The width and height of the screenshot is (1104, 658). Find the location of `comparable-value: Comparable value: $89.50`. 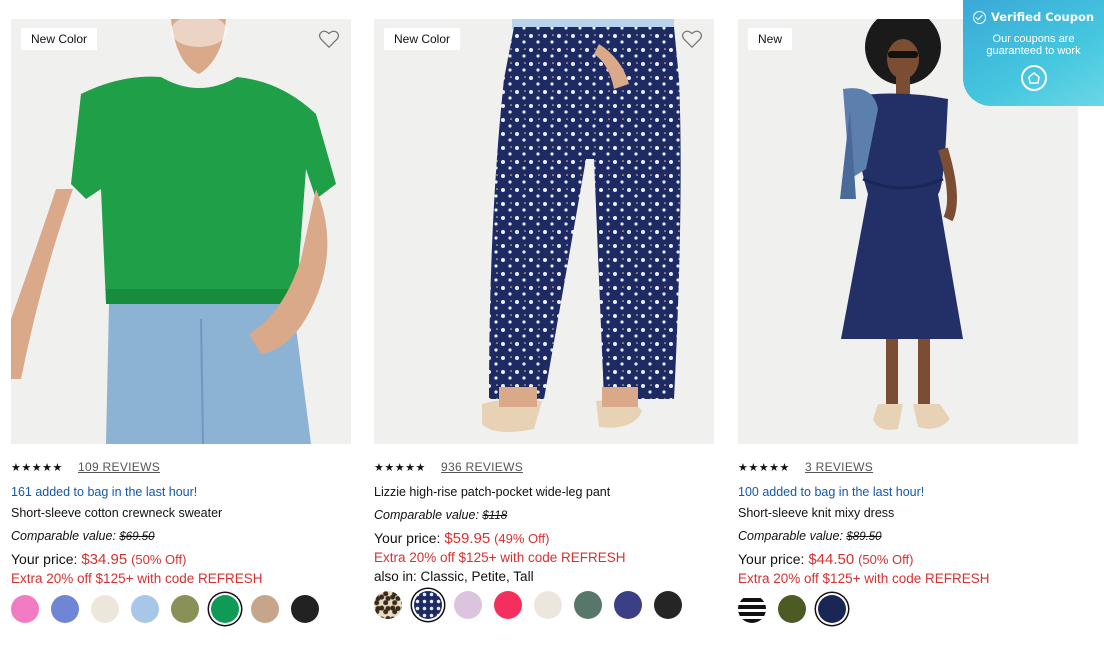

comparable-value: Comparable value: $89.50 is located at coordinates (908, 536).